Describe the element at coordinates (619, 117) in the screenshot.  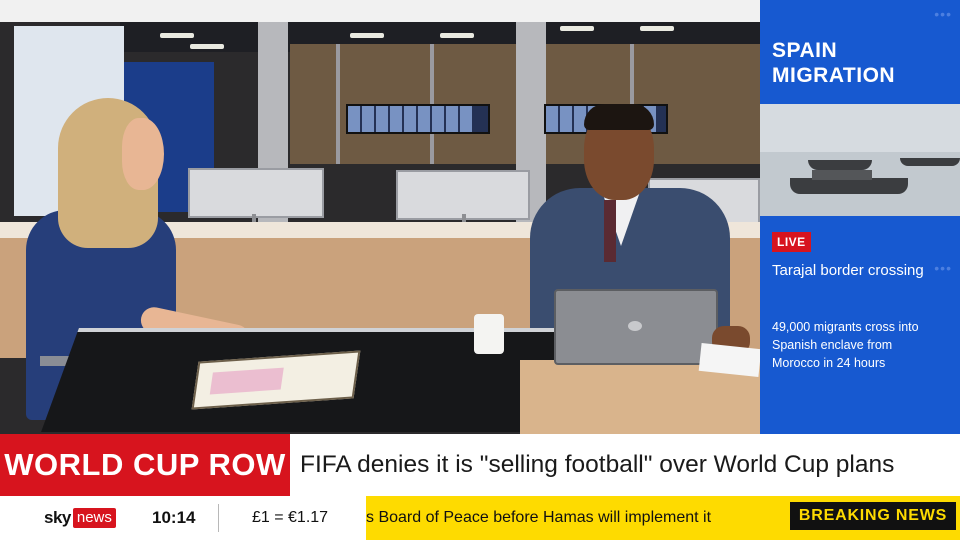
I see `presenter-man-hair` at that location.